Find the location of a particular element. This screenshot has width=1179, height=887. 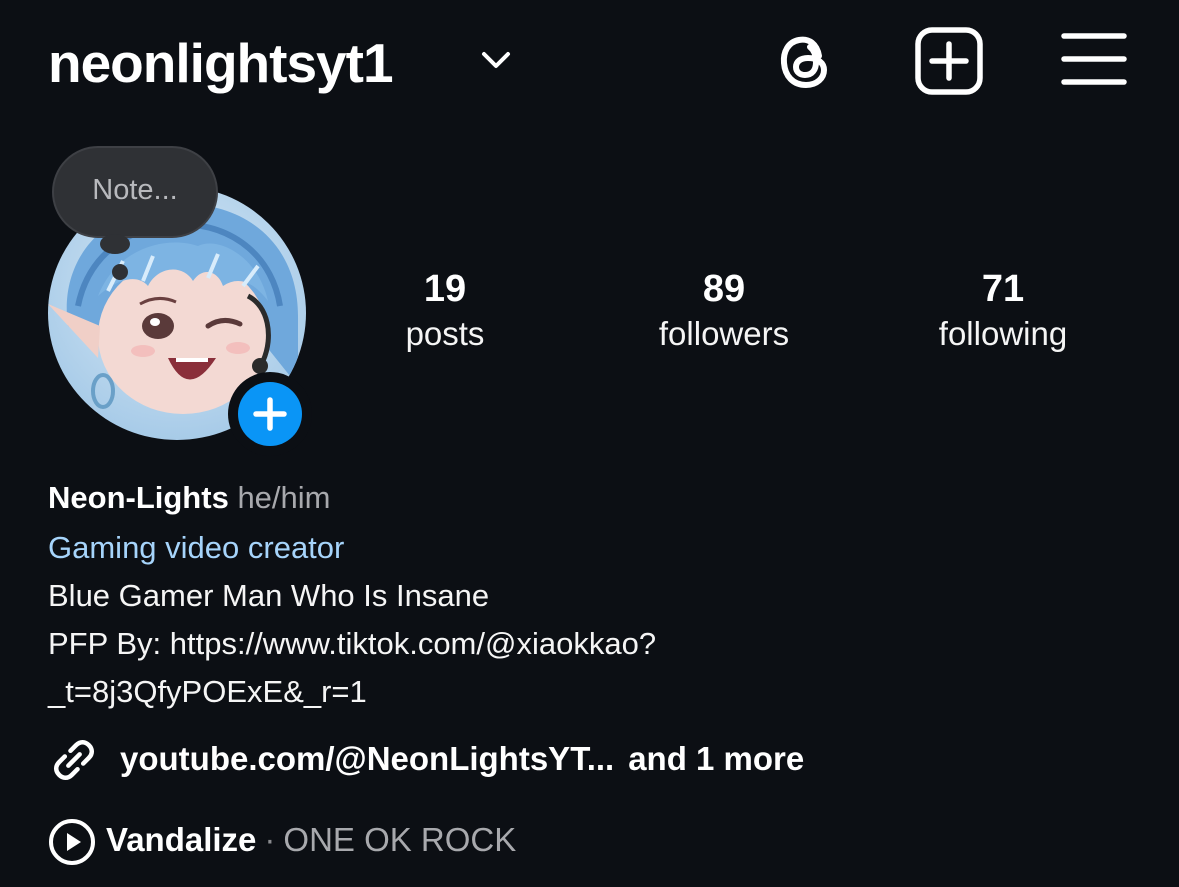

bio-text-line: _t=8j3QfyPOExE&_r=1 is located at coordinates (207, 691).